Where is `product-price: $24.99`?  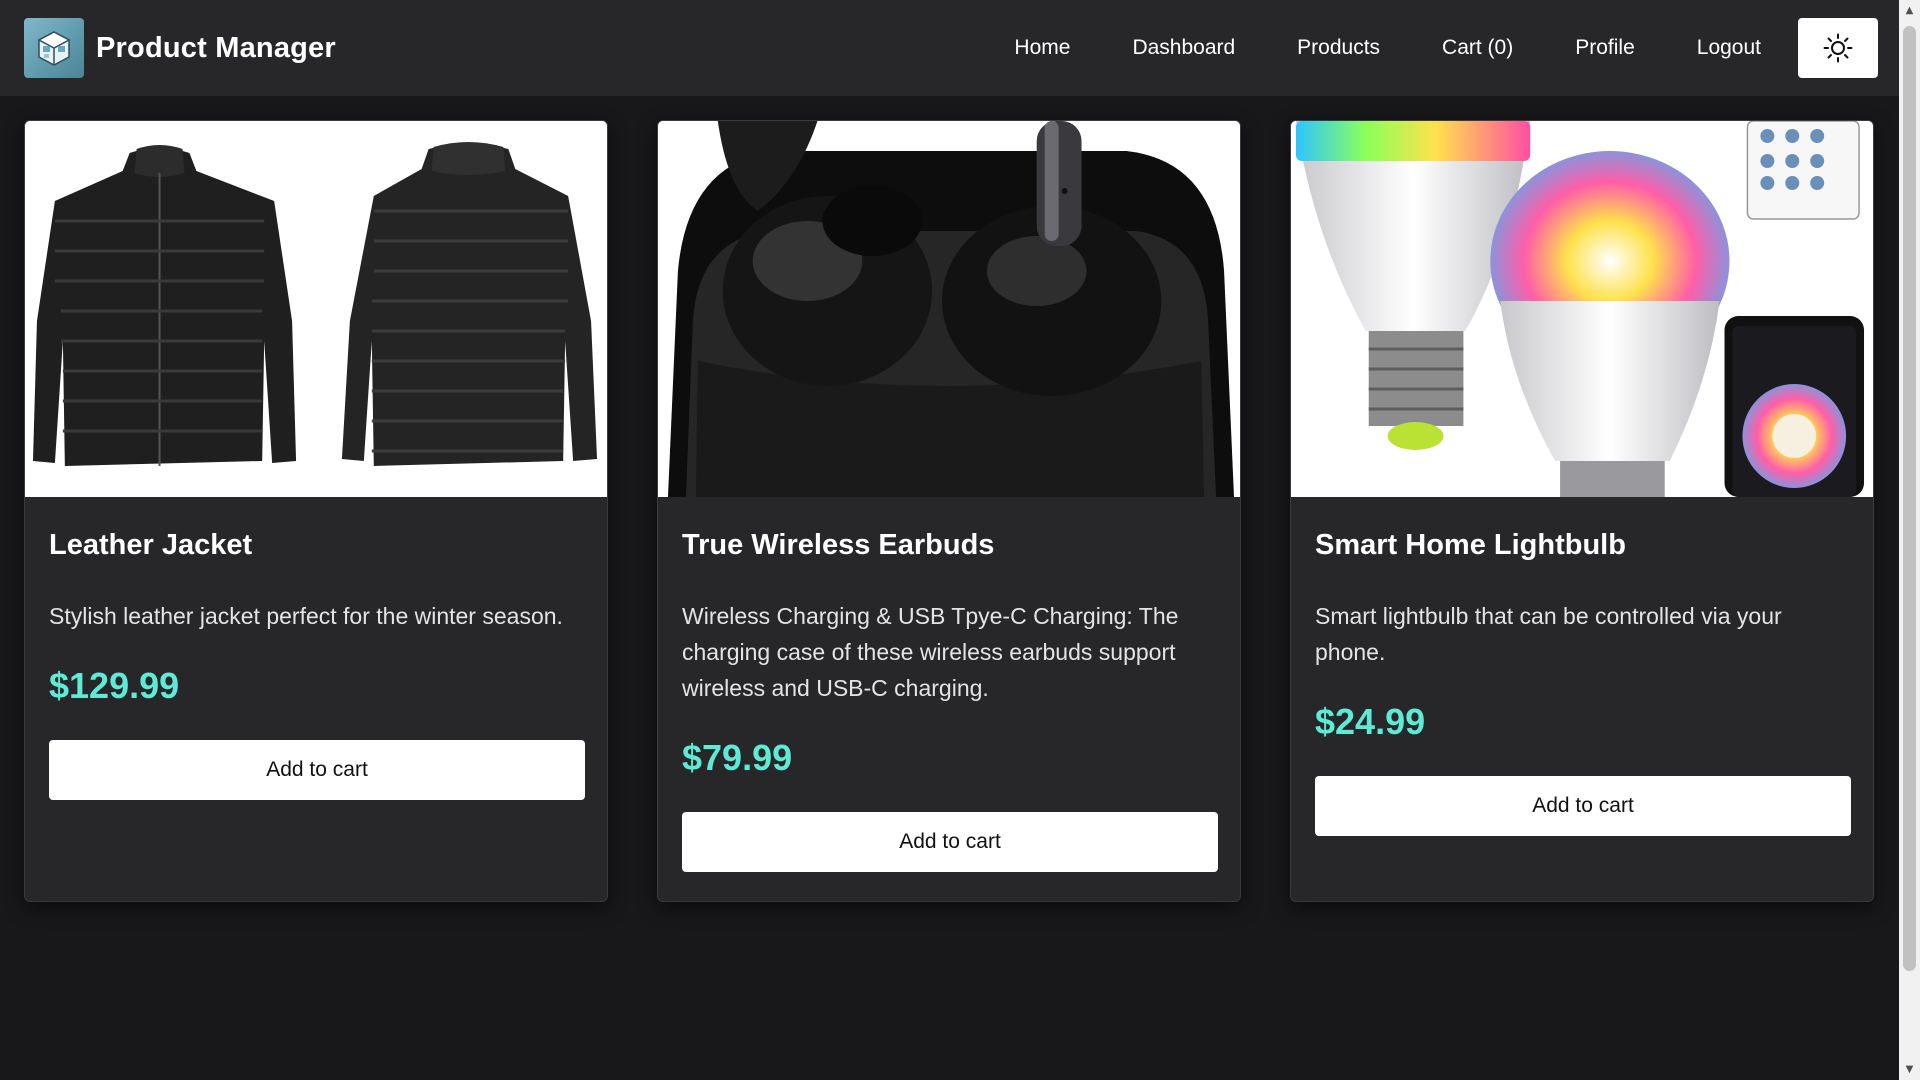 product-price: $24.99 is located at coordinates (1370, 721).